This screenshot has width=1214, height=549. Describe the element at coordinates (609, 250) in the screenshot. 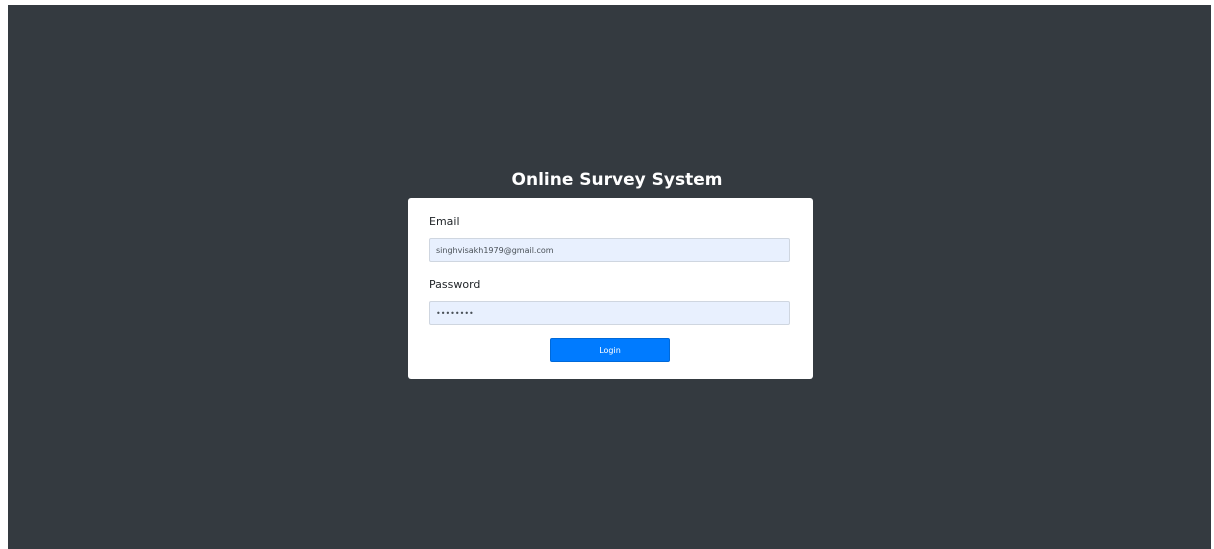

I see `email-field` at that location.